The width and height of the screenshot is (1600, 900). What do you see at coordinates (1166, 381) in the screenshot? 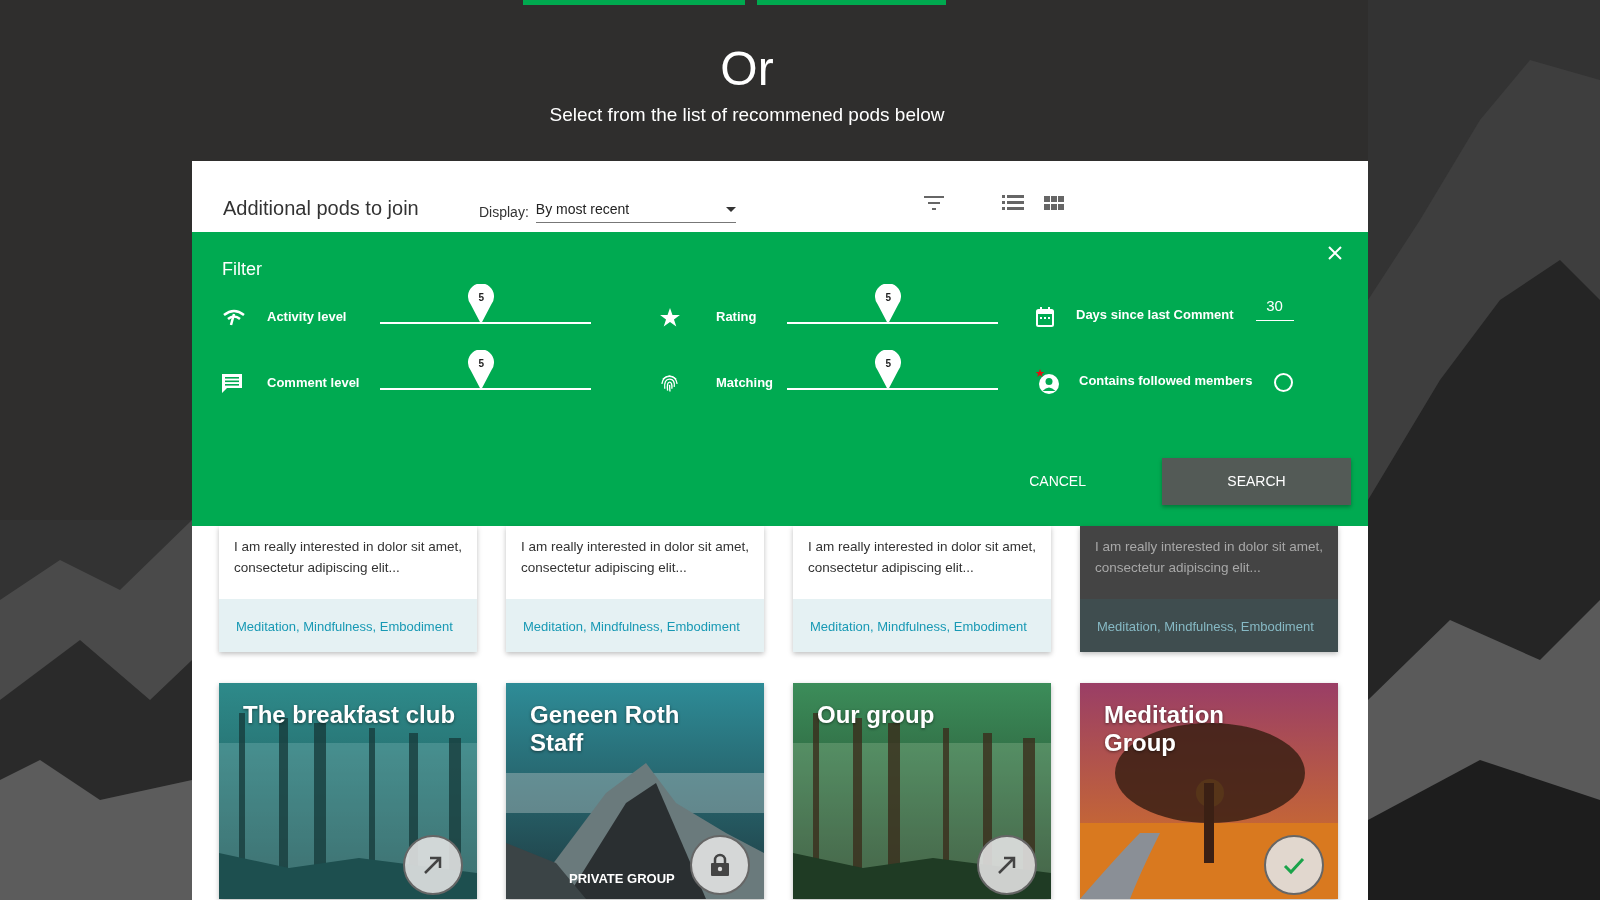
I see `option-label: Contains followed members` at bounding box center [1166, 381].